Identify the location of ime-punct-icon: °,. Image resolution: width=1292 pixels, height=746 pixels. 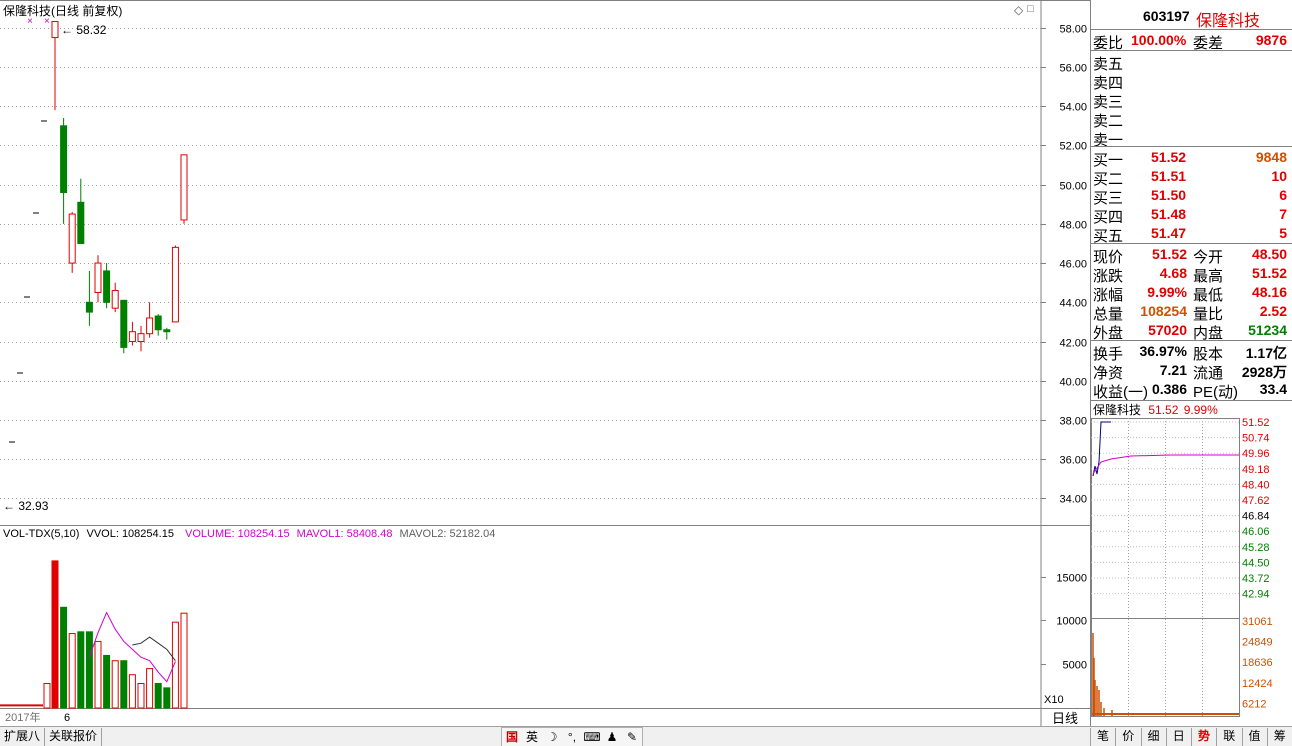
(572, 737).